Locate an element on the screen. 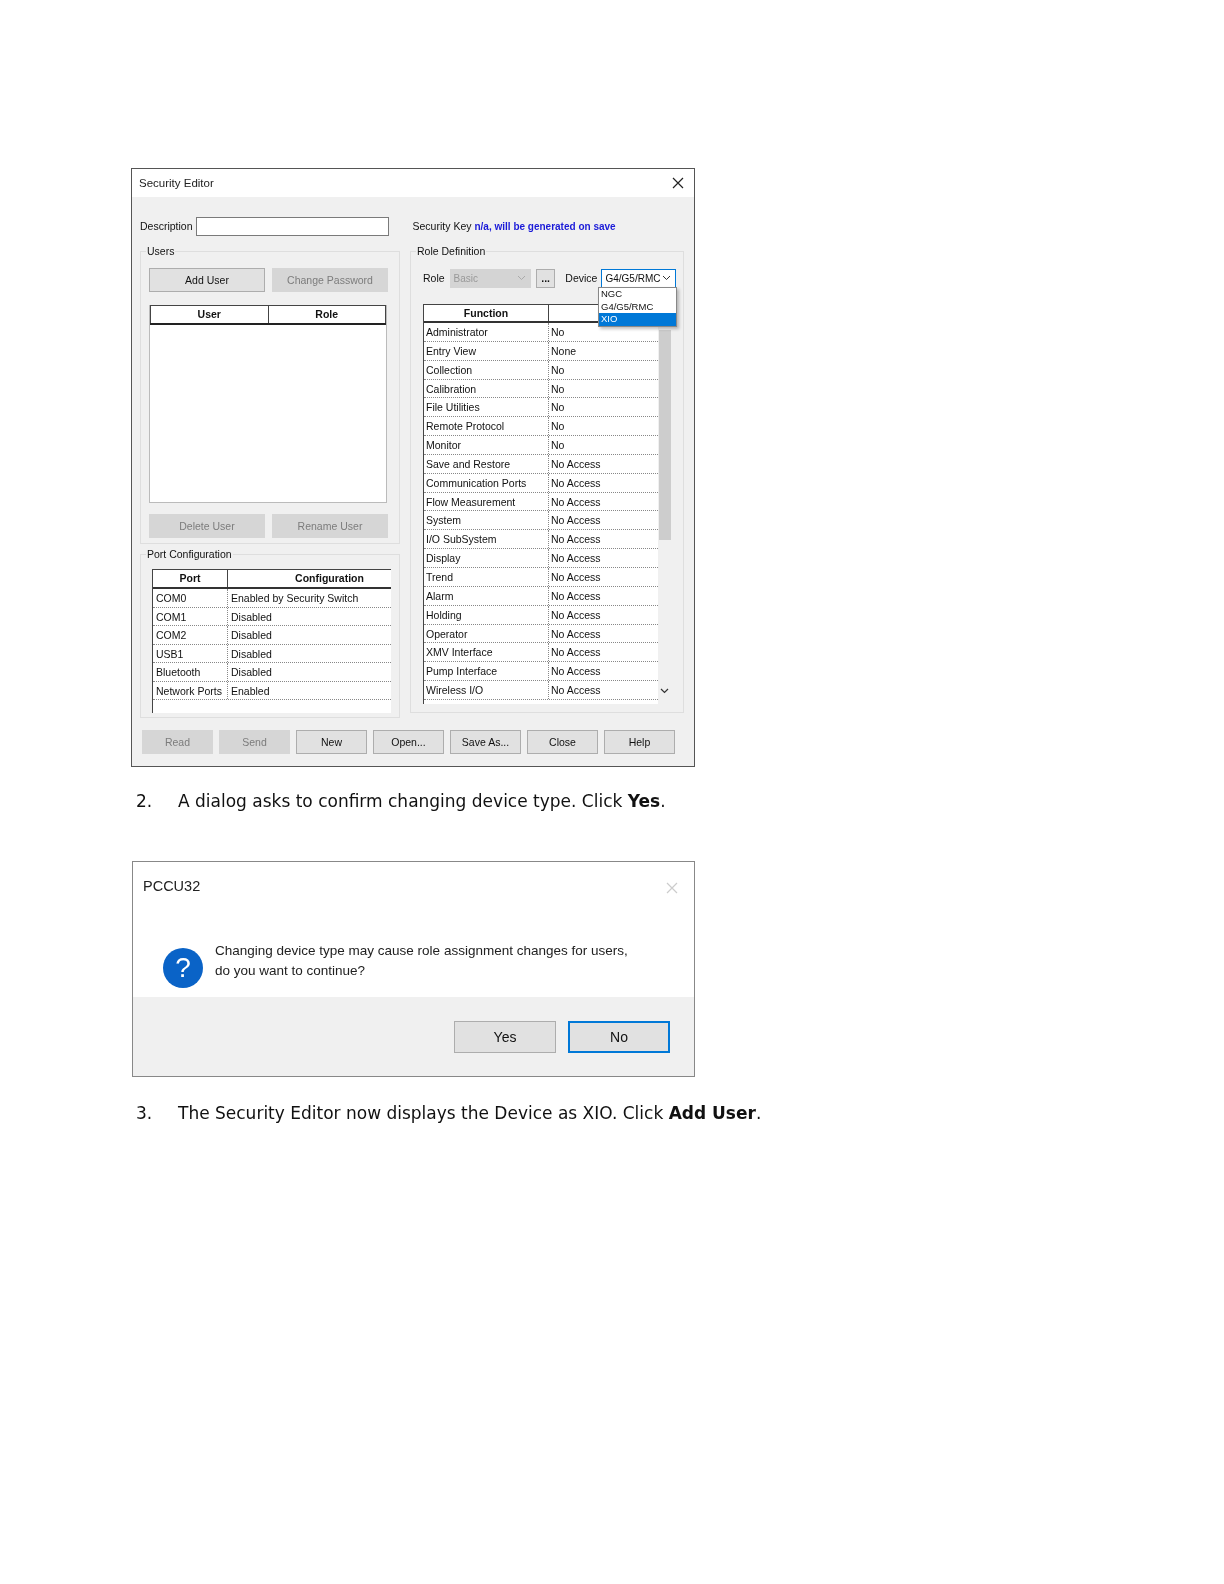 This screenshot has height=1584, width=1224. column-header: Function is located at coordinates (486, 313).